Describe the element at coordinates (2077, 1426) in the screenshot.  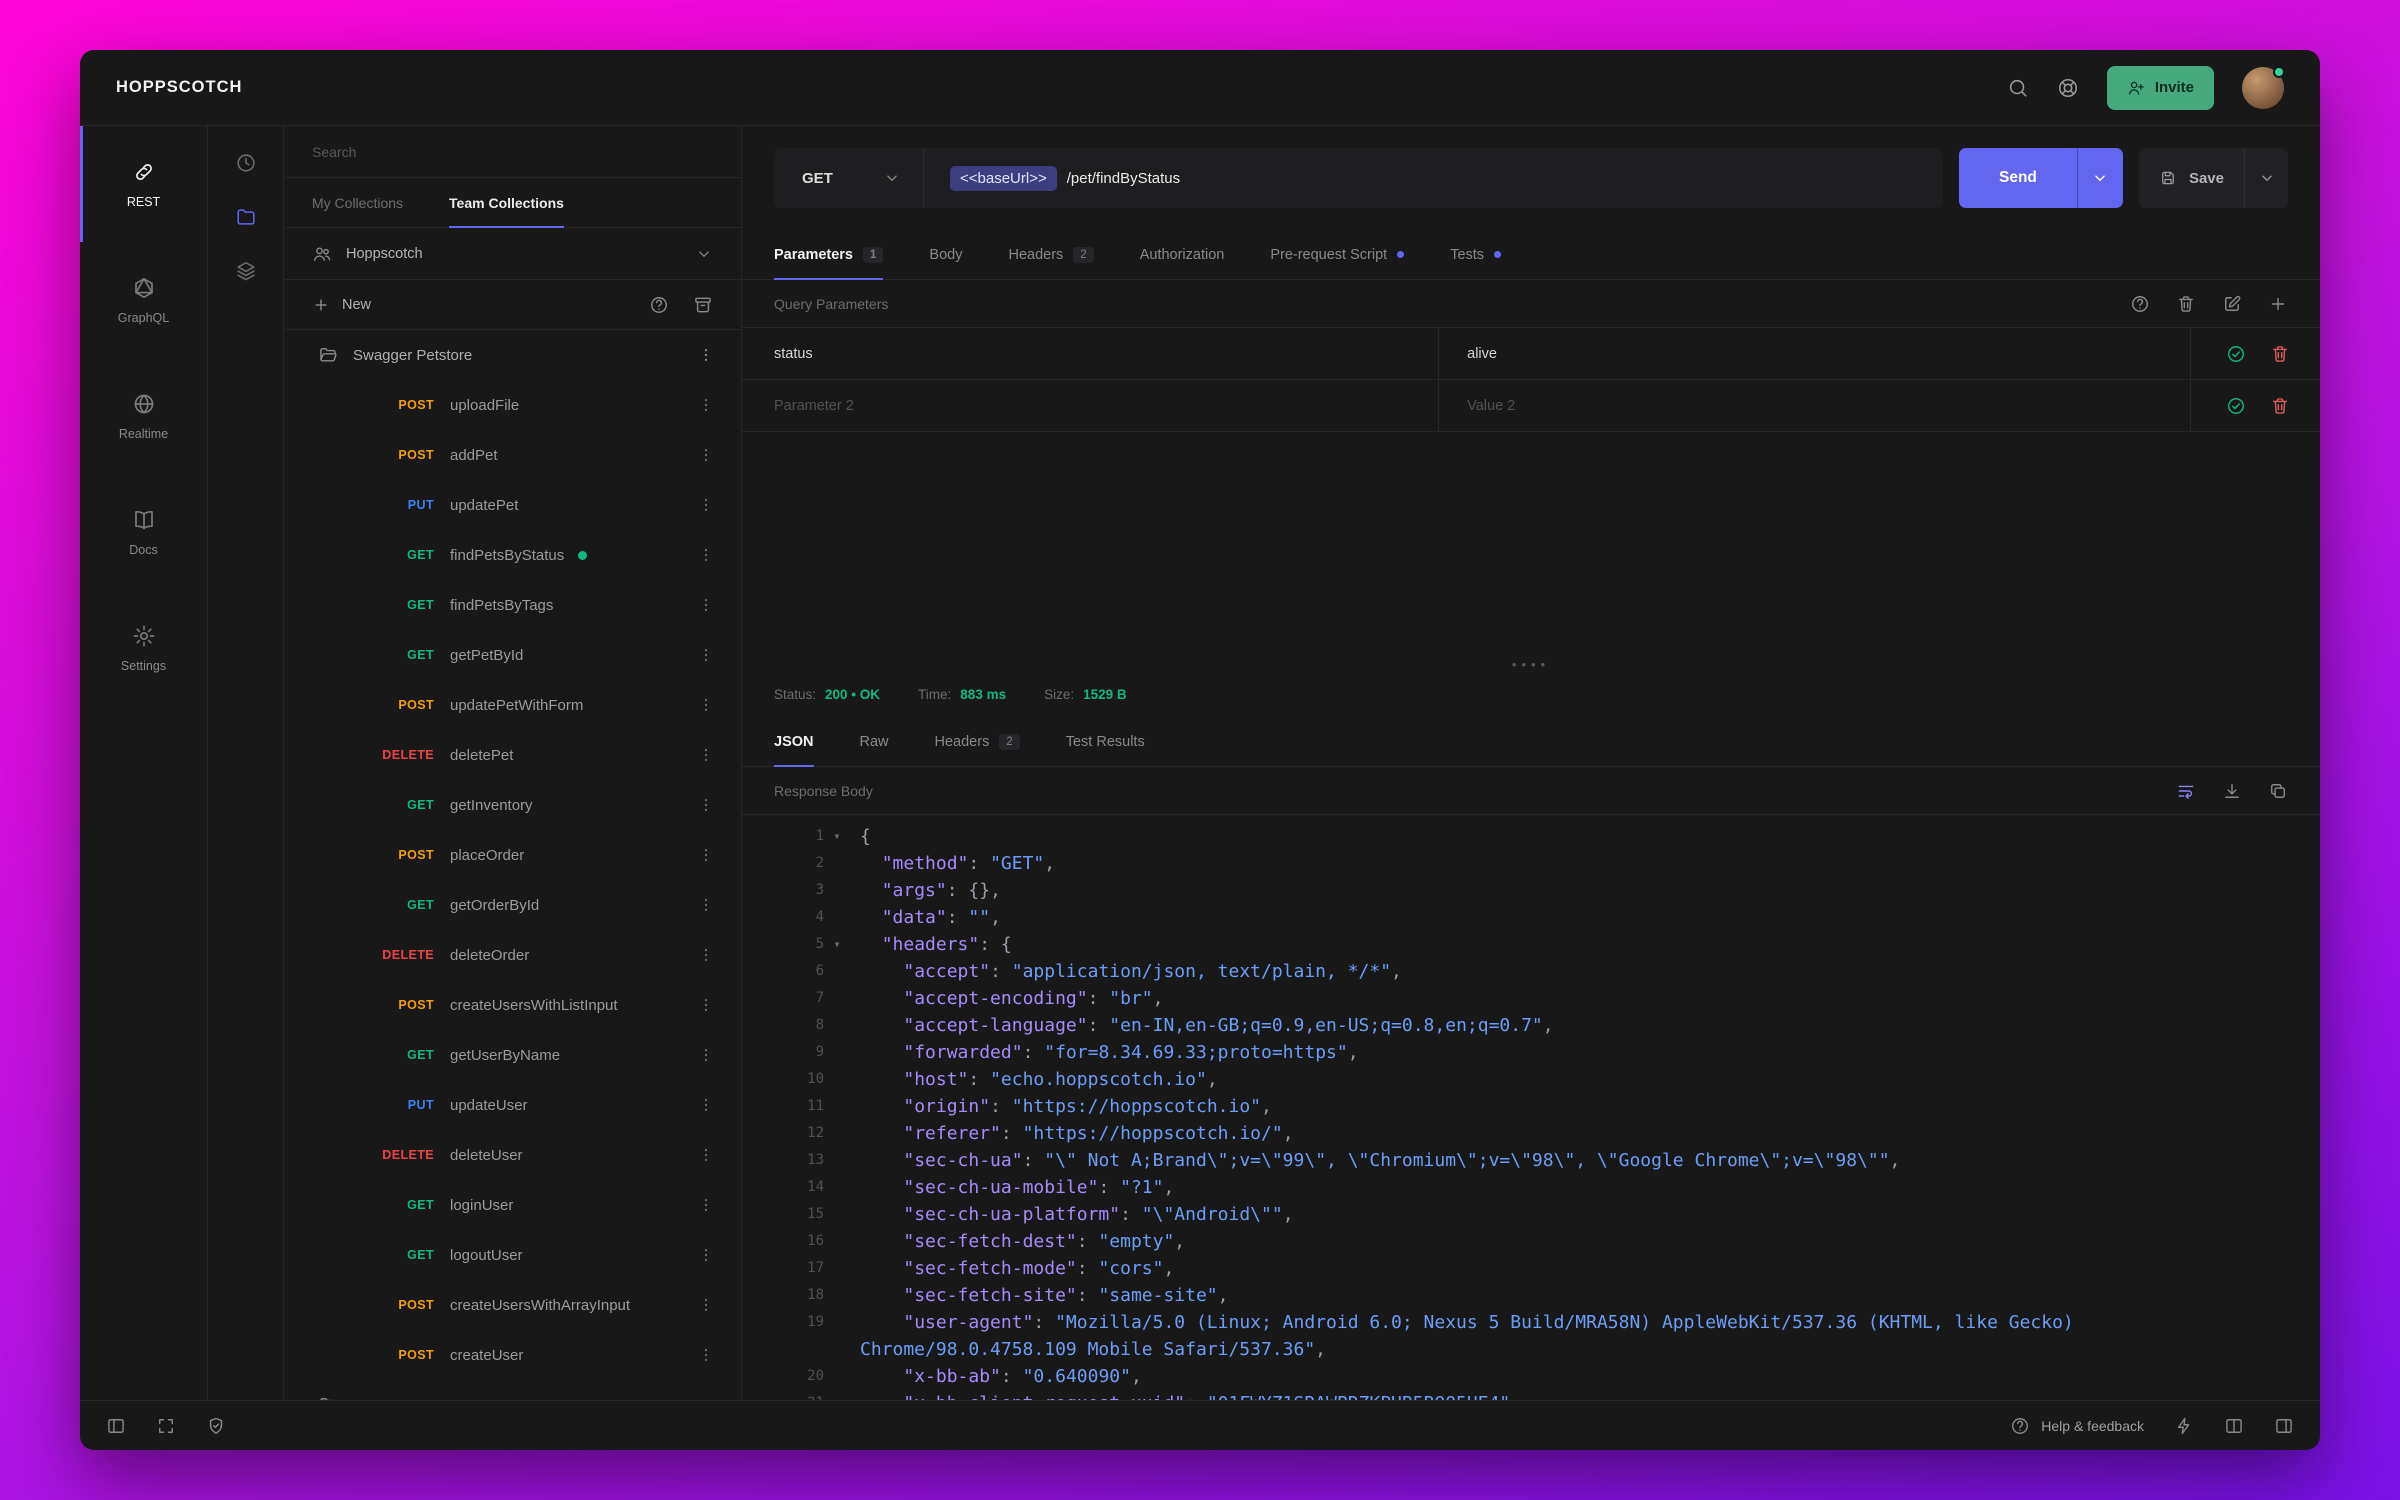
I see `help-feedback-button: Help & feedback` at that location.